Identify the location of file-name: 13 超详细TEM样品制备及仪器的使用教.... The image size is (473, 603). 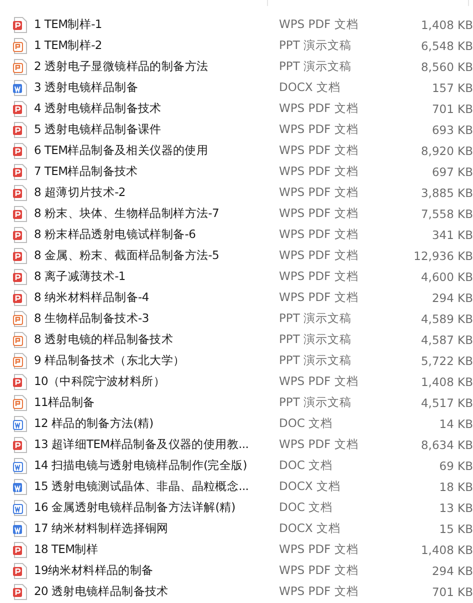
(154, 444).